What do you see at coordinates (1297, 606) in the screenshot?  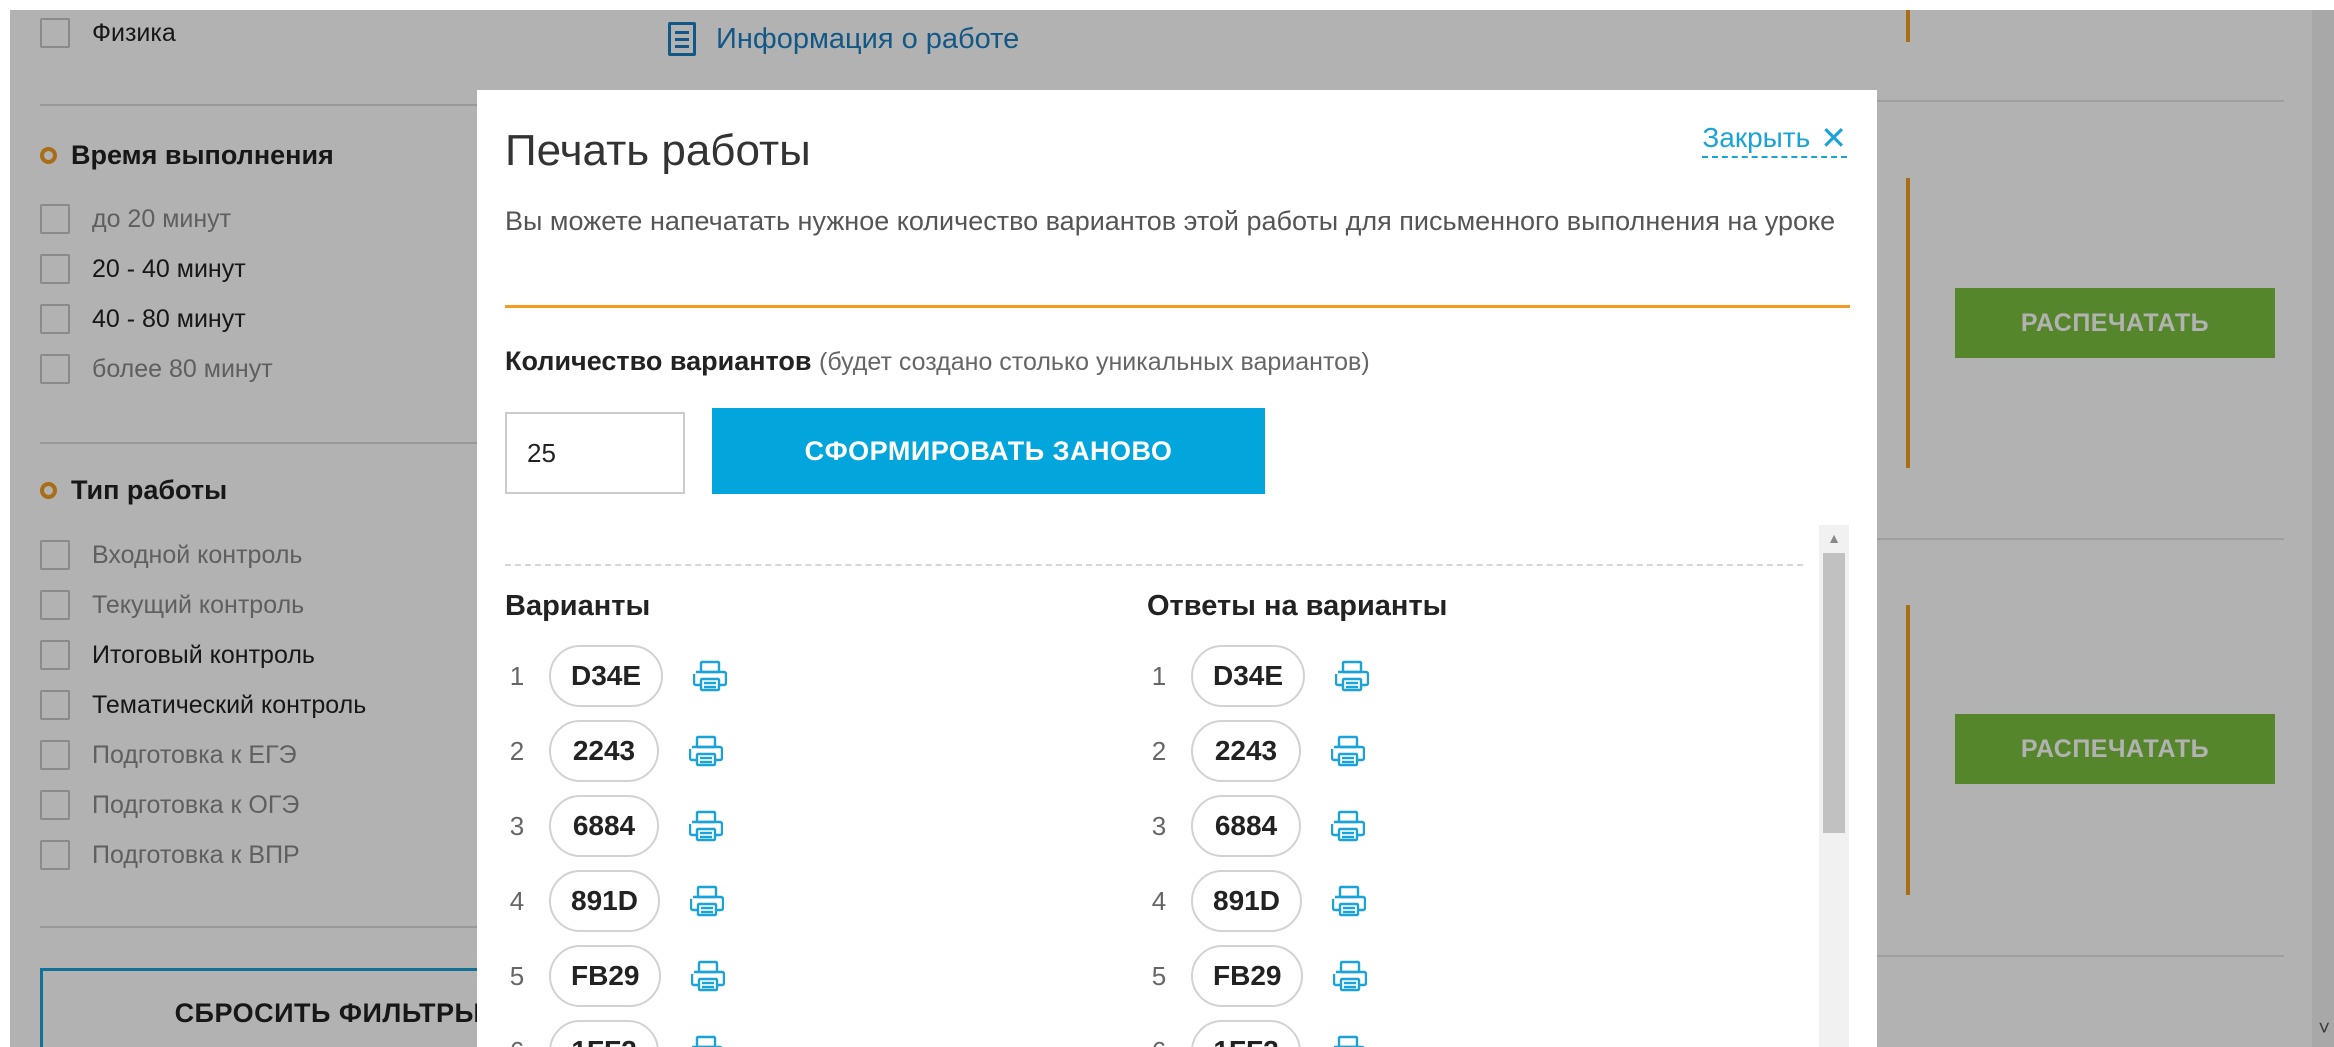 I see `answers-title: Ответы на варианты` at bounding box center [1297, 606].